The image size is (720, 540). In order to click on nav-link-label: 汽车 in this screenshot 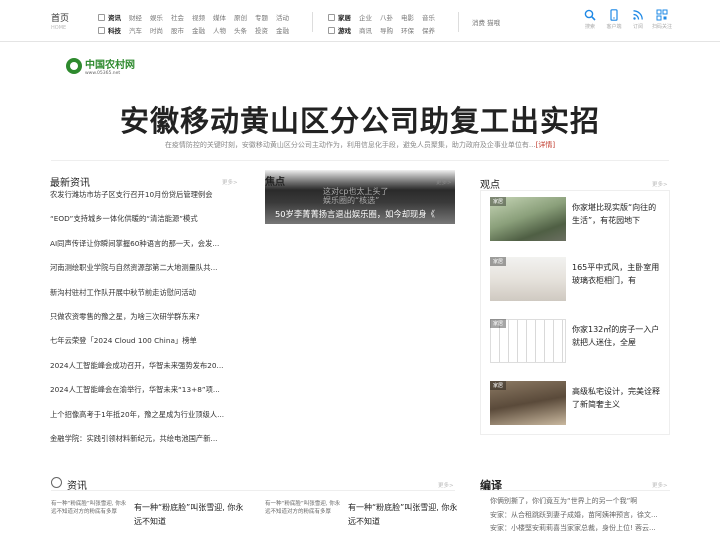, I will do `click(135, 30)`.